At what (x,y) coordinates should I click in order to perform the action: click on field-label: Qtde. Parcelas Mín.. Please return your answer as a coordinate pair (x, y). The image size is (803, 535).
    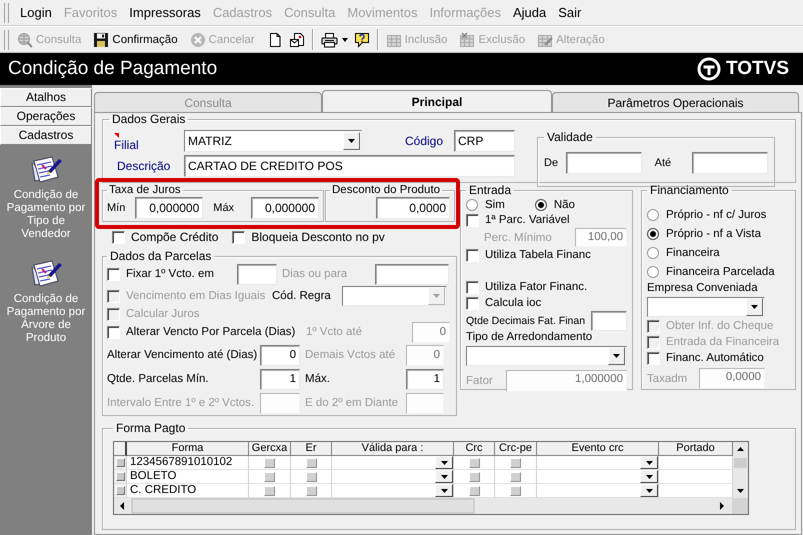
    Looking at the image, I should click on (158, 379).